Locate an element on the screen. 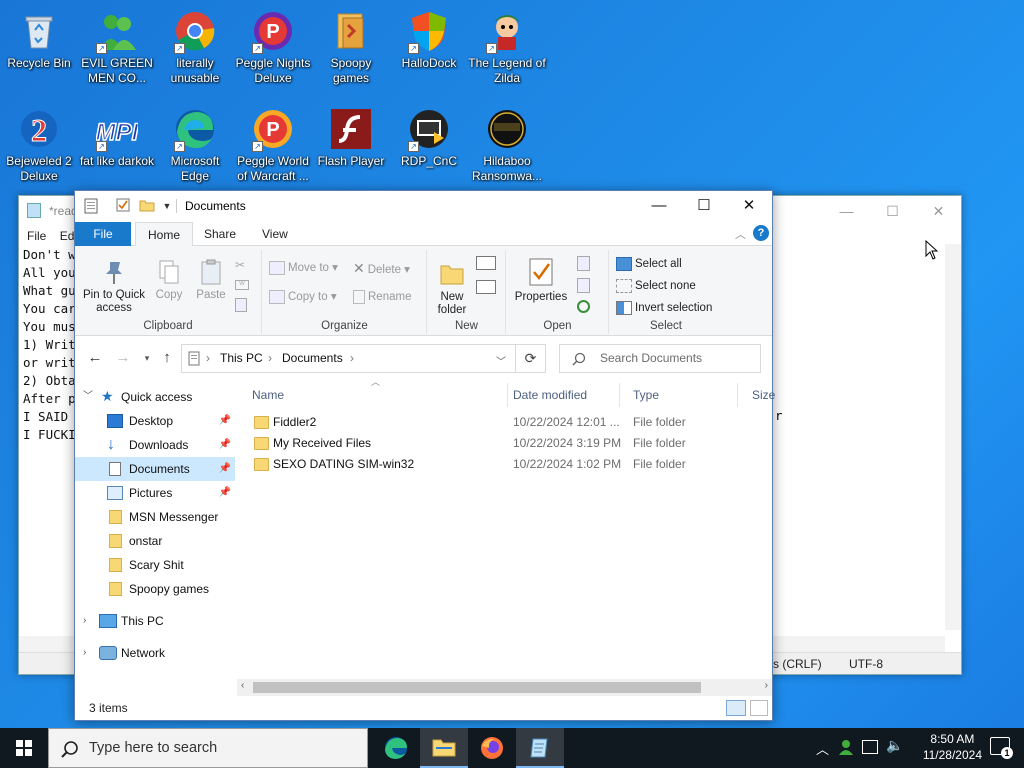  show-hidden-icons-chevron-icon: ︿ is located at coordinates (822, 748).